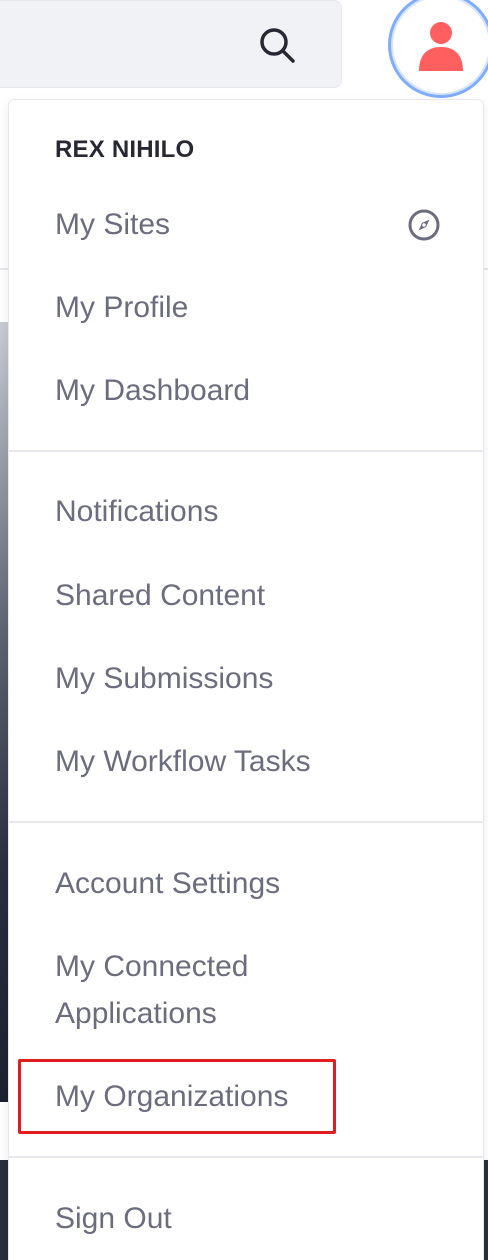 This screenshot has width=488, height=1260. Describe the element at coordinates (183, 761) in the screenshot. I see `menu-item-my-workflow-tasks: My Workflow Tasks` at that location.